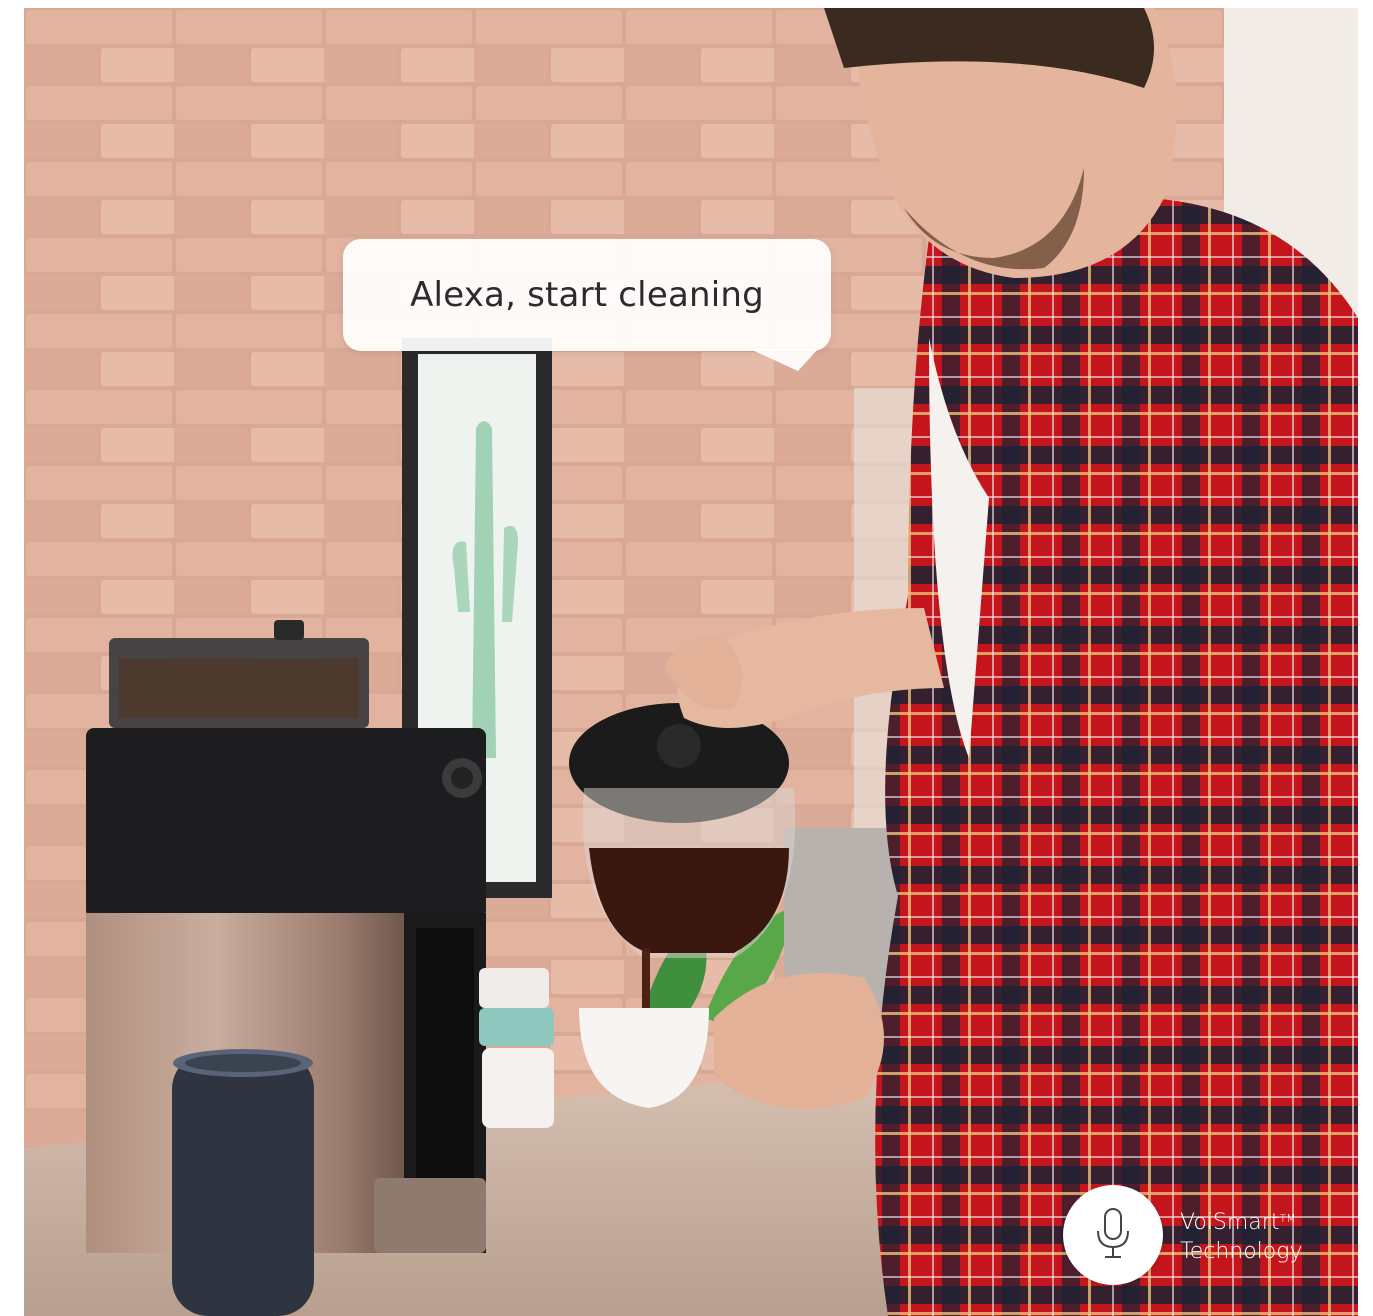 The height and width of the screenshot is (1316, 1373). What do you see at coordinates (1241, 1237) in the screenshot?
I see `voismart-label: VoiSmartTM Technology` at bounding box center [1241, 1237].